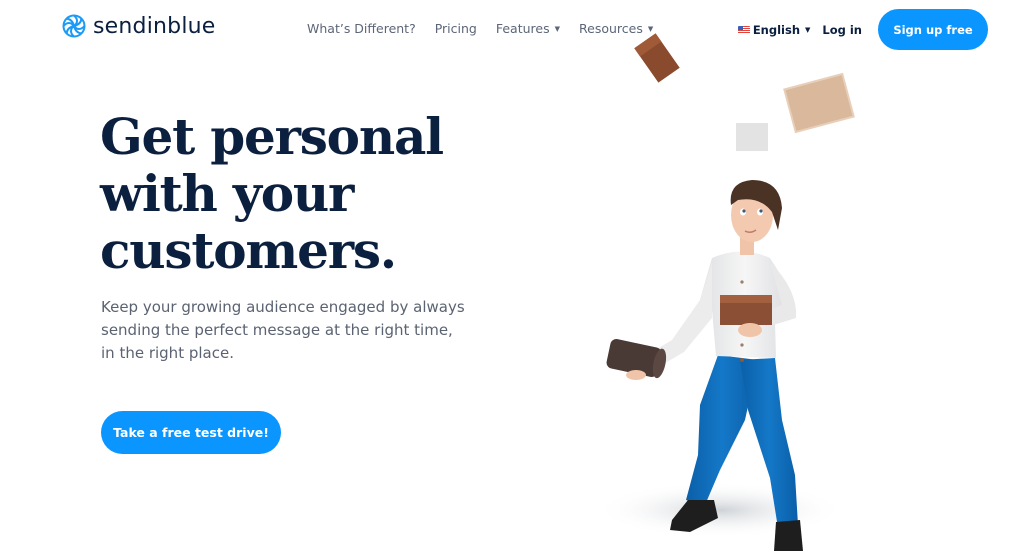  Describe the element at coordinates (933, 29) in the screenshot. I see `signup-button: Sign up free` at that location.